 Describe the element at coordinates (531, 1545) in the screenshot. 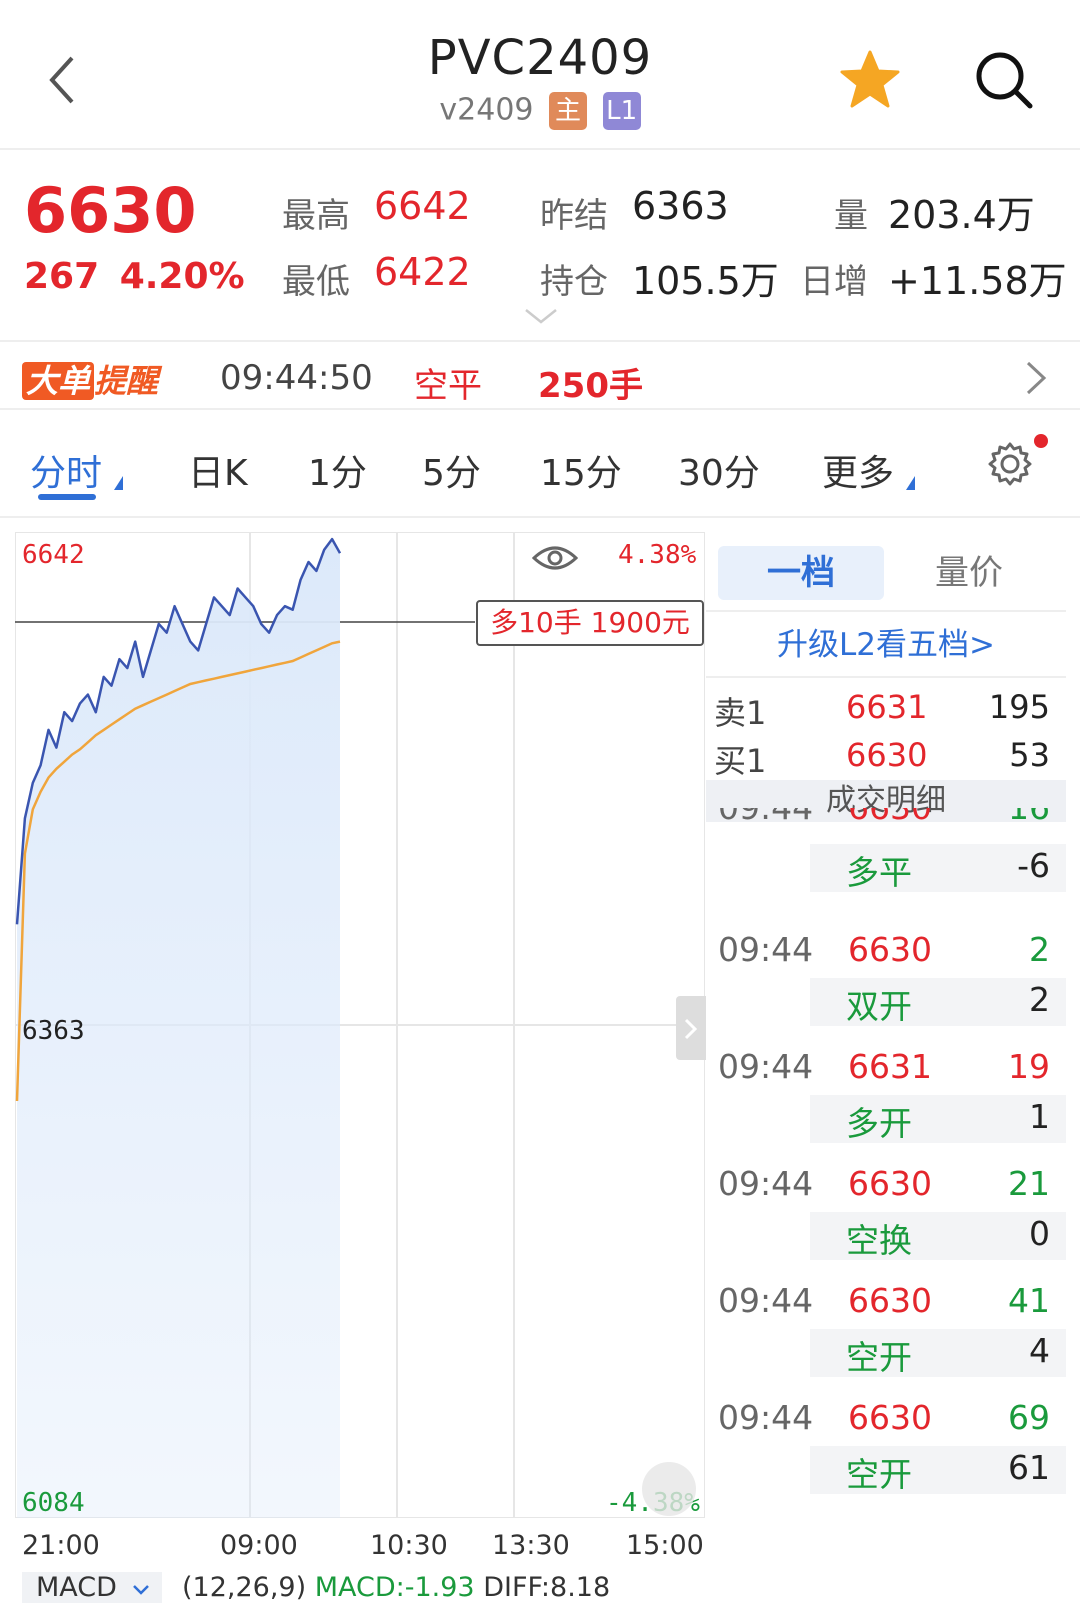

I see `x-label-1330: 13:30` at that location.